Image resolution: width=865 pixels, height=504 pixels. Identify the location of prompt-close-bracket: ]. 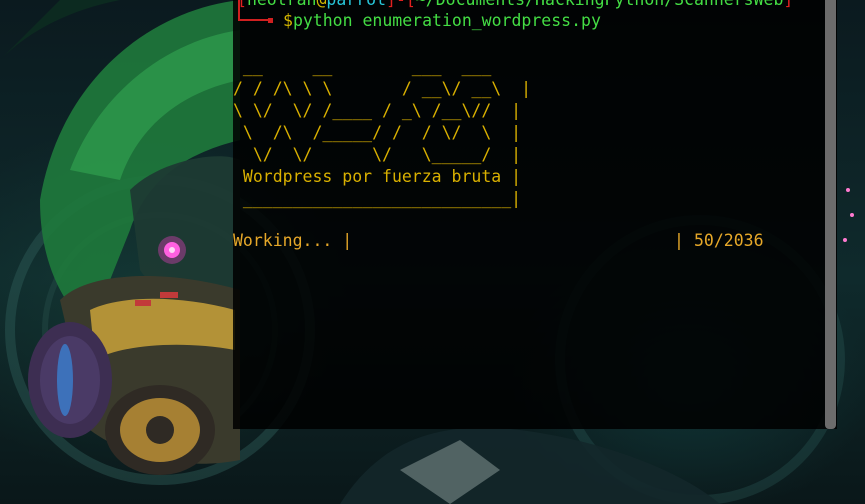
(391, 4).